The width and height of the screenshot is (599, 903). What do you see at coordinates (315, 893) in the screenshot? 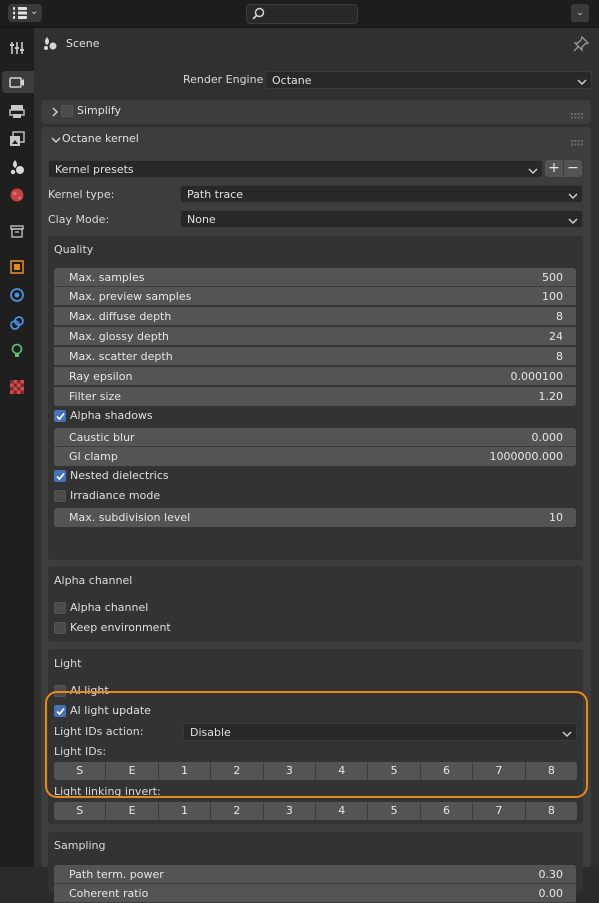
I see `coherent-ratio-field: Coherent ratio 0.00` at bounding box center [315, 893].